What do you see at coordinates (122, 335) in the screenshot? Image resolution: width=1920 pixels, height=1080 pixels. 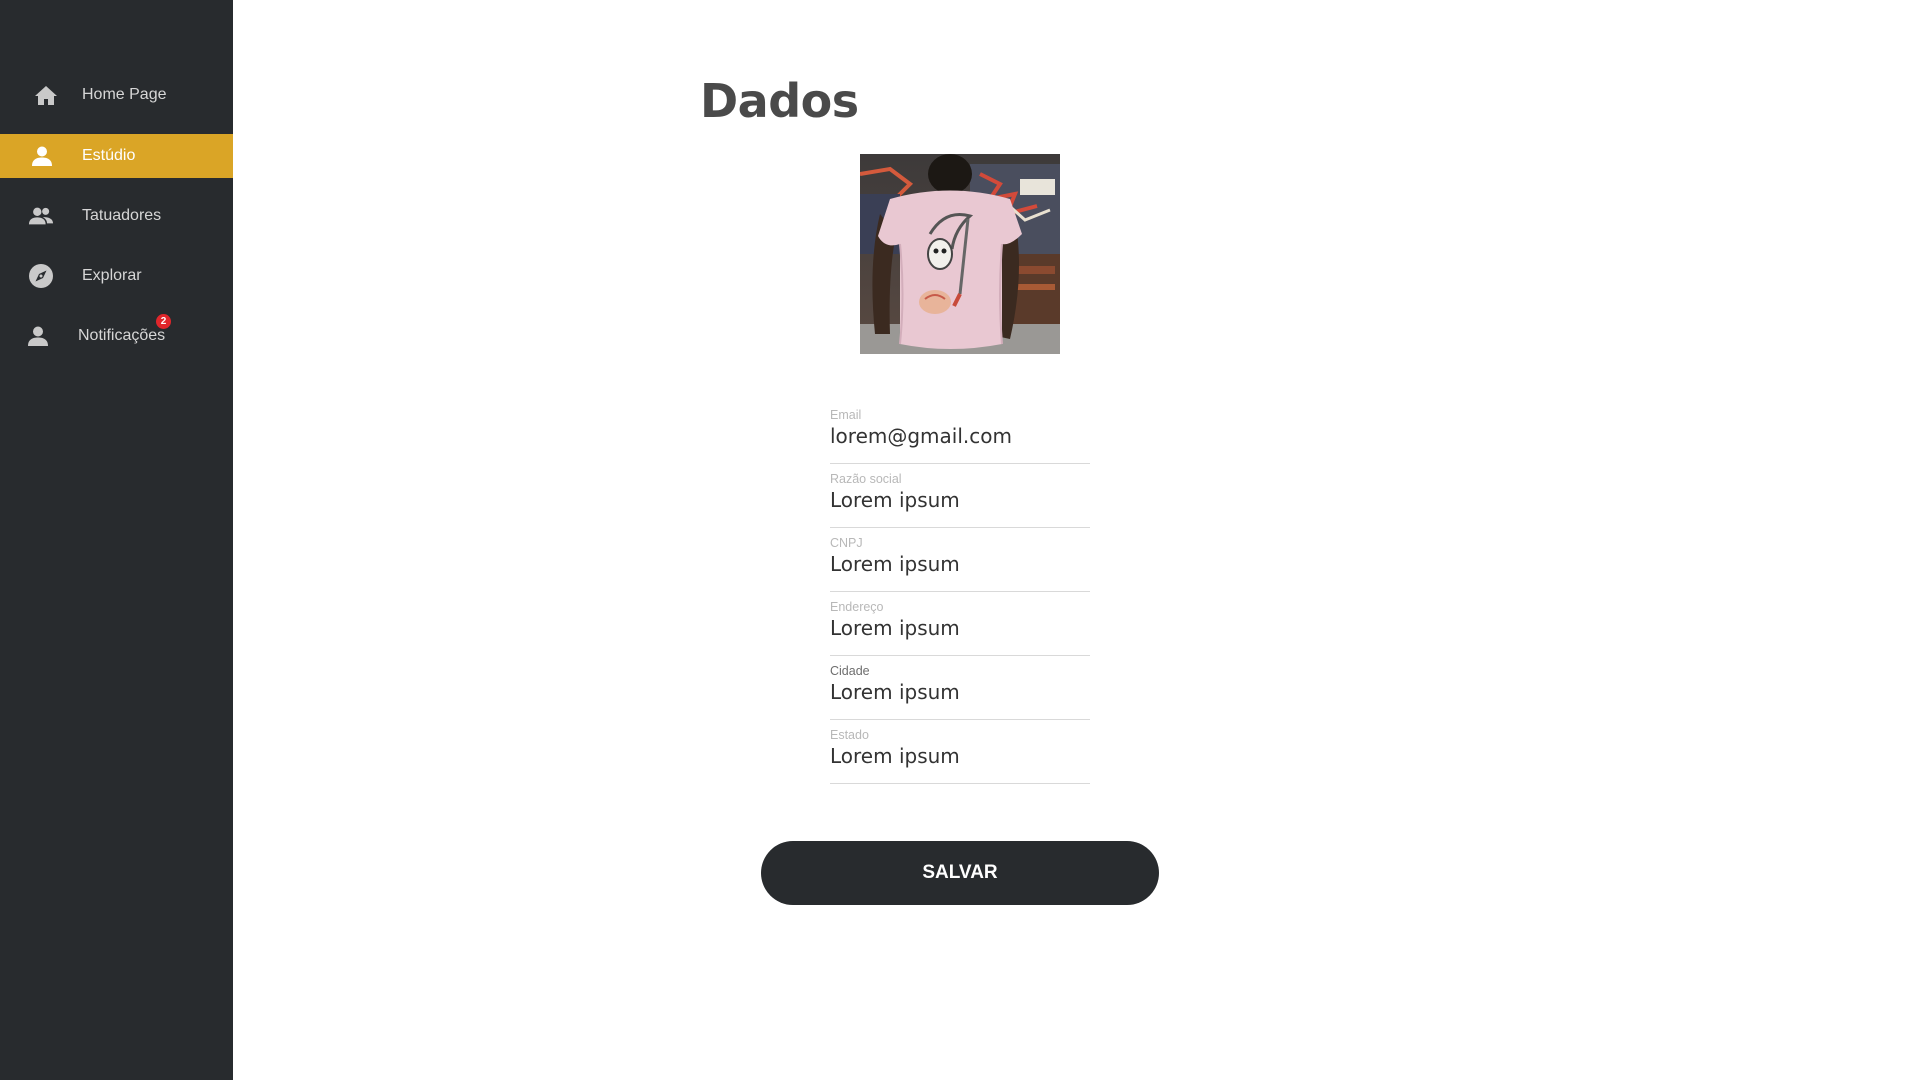 I see `sidebar-item-label: Notificações` at bounding box center [122, 335].